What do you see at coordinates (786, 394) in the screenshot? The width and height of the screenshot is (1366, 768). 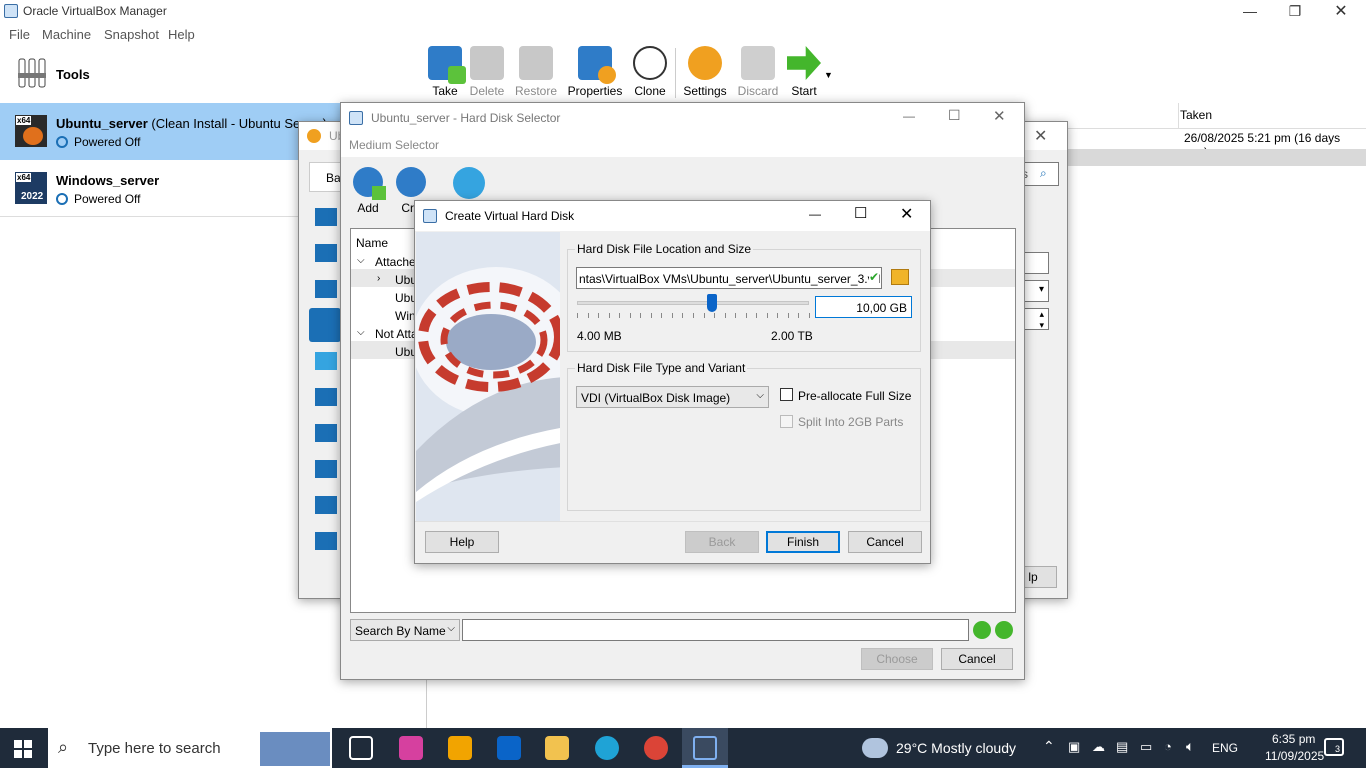 I see `preallocate-checkbox` at bounding box center [786, 394].